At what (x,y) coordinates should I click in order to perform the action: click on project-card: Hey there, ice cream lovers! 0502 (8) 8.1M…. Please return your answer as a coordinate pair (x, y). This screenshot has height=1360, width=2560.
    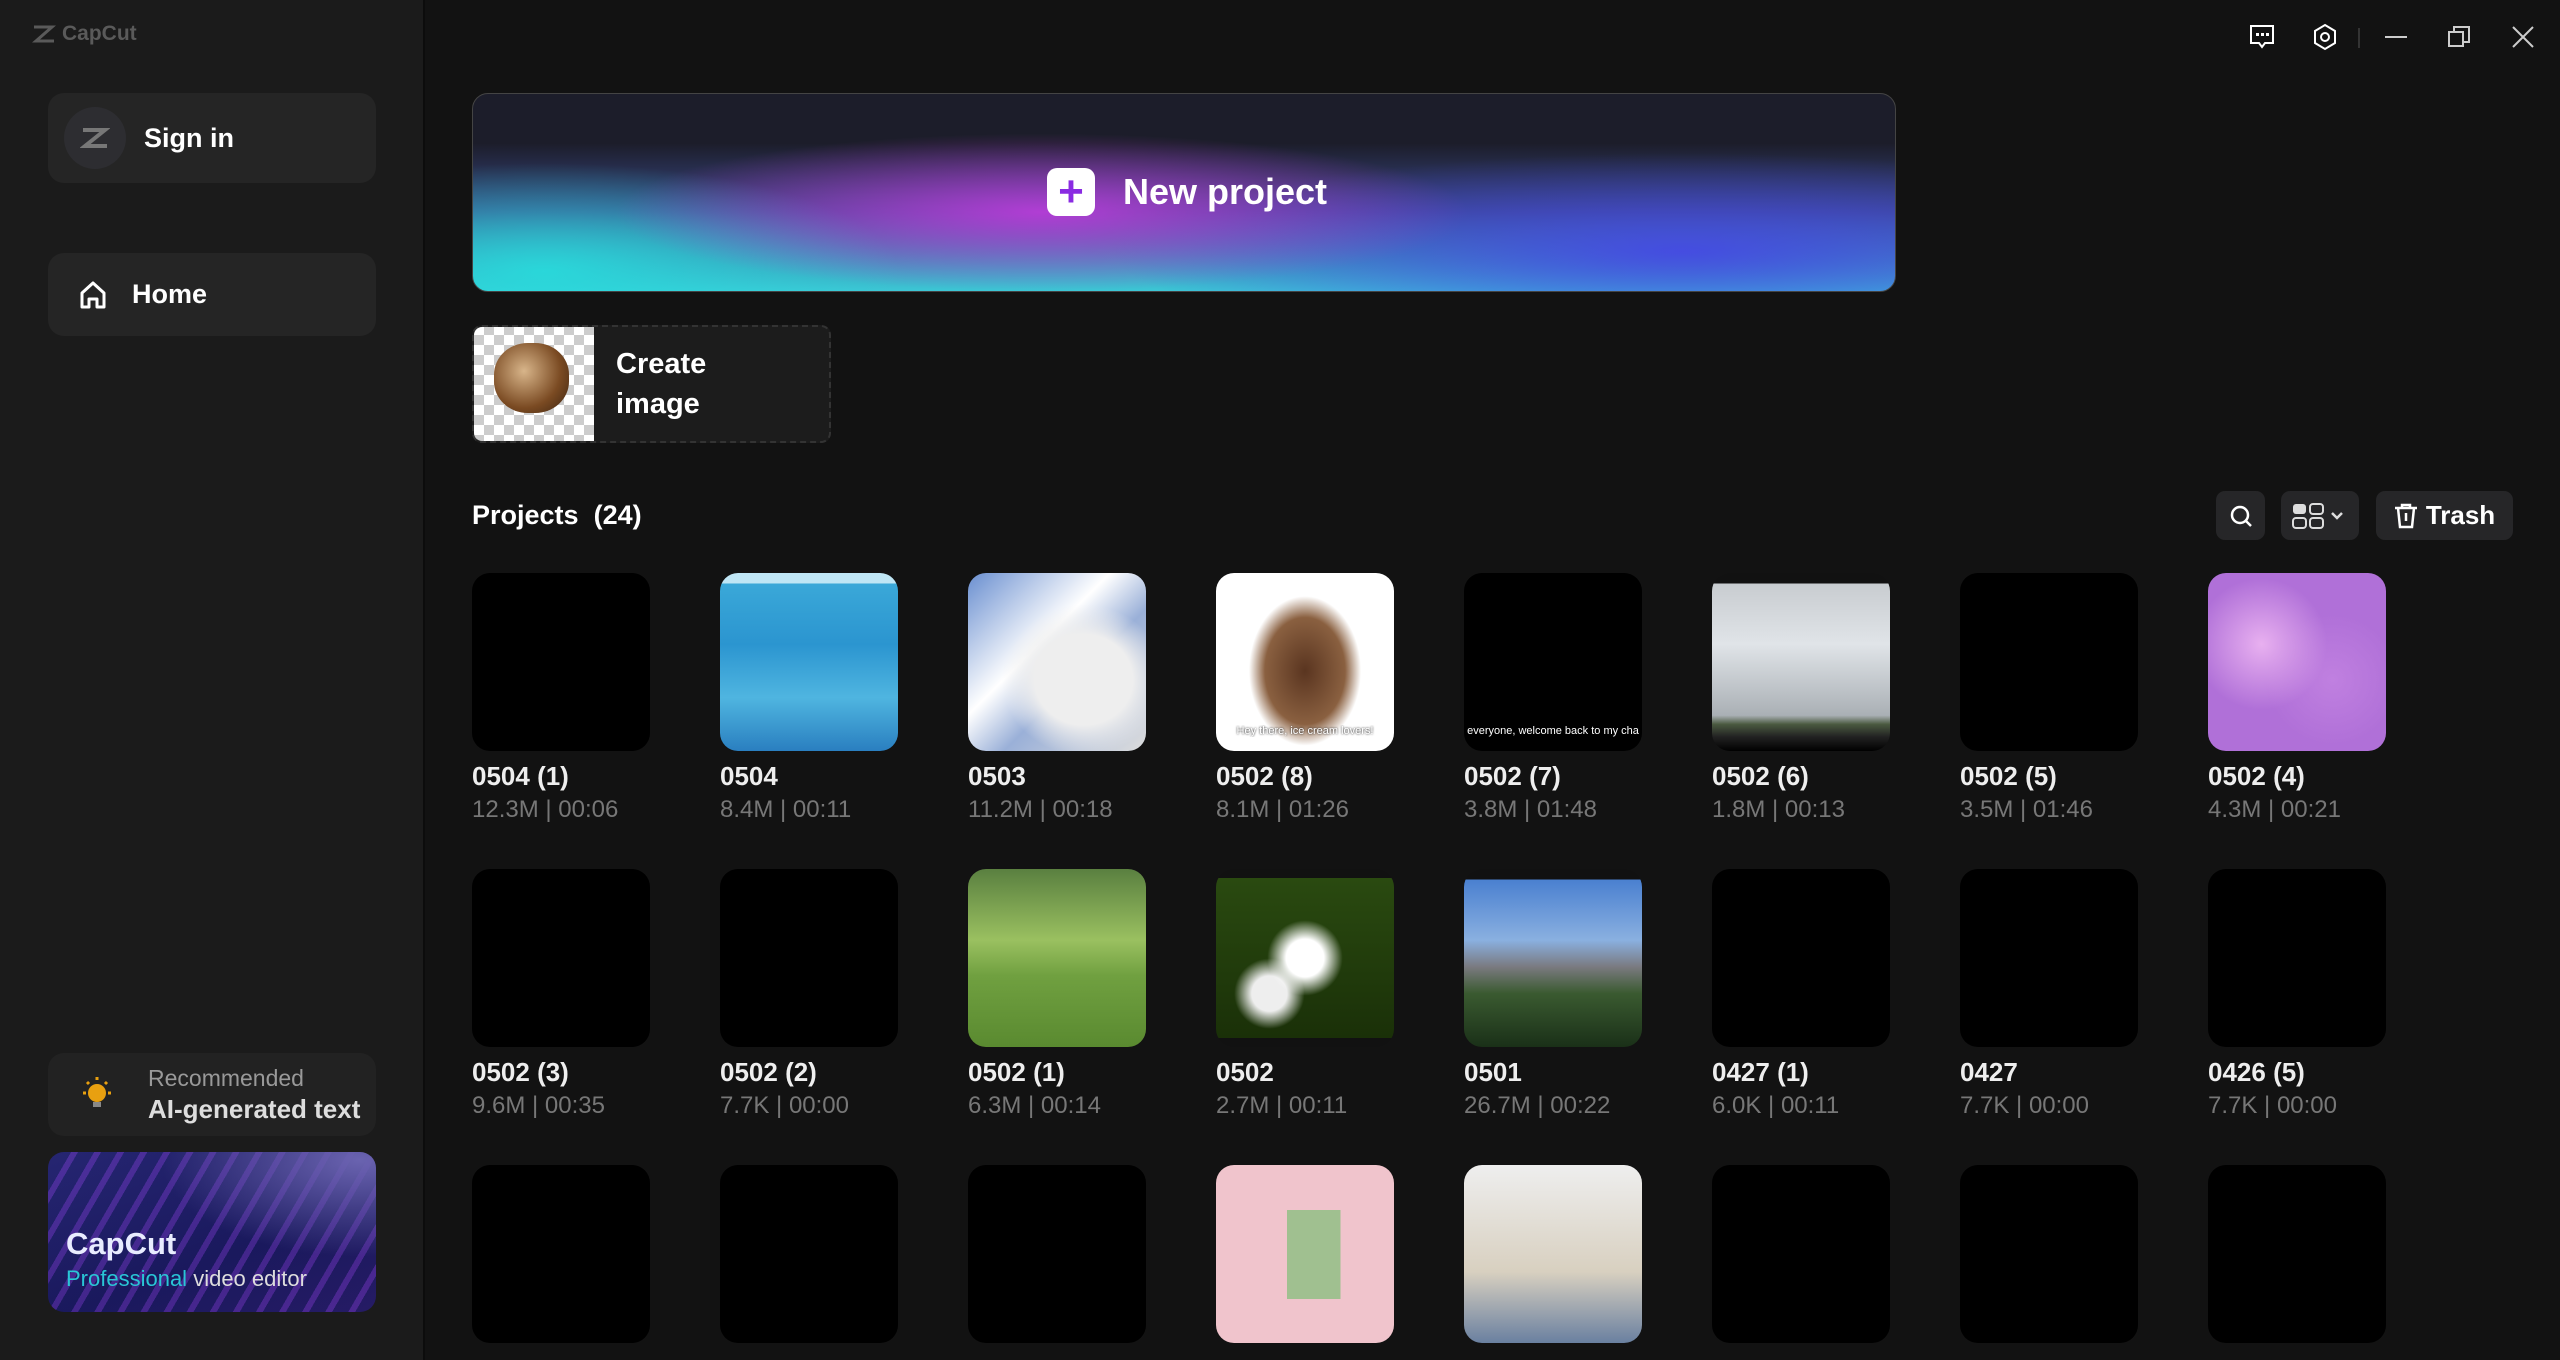
    Looking at the image, I should click on (1306, 698).